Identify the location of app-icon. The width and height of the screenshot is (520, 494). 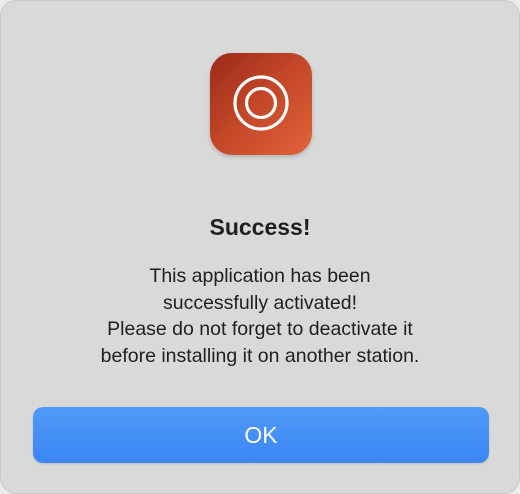
(261, 104).